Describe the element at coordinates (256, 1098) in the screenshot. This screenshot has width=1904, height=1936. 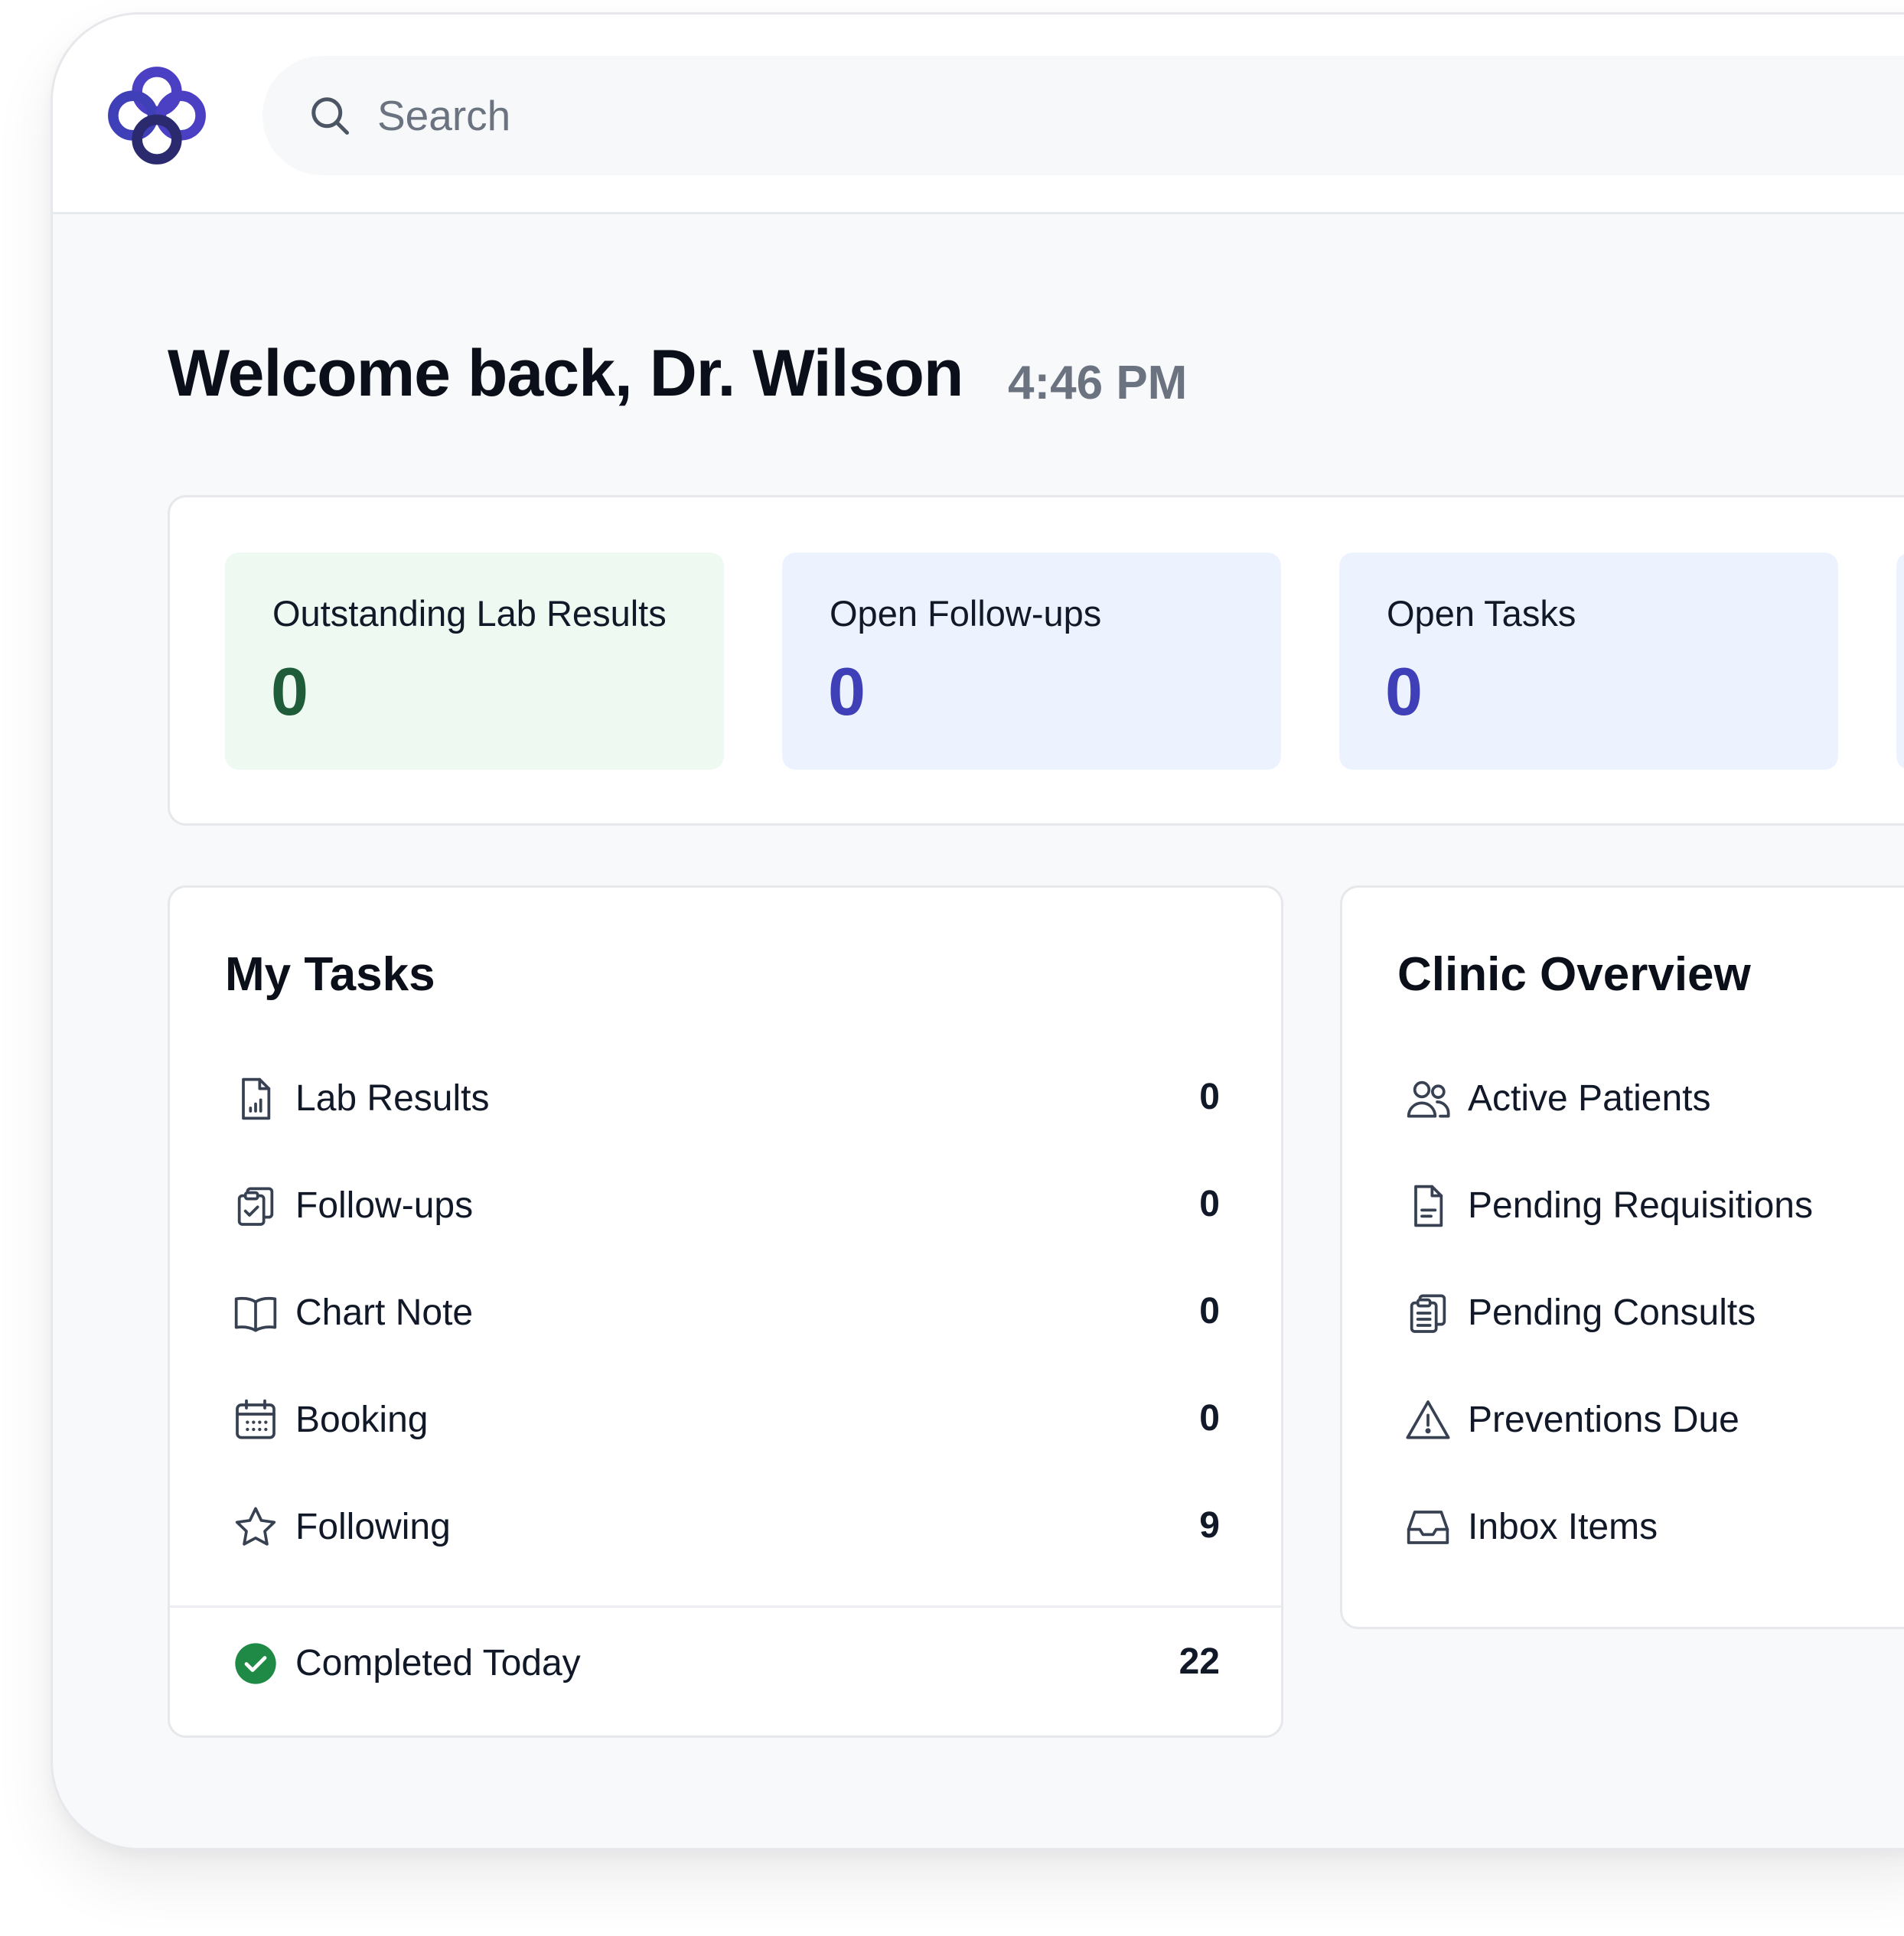
I see `lab-report-icon` at that location.